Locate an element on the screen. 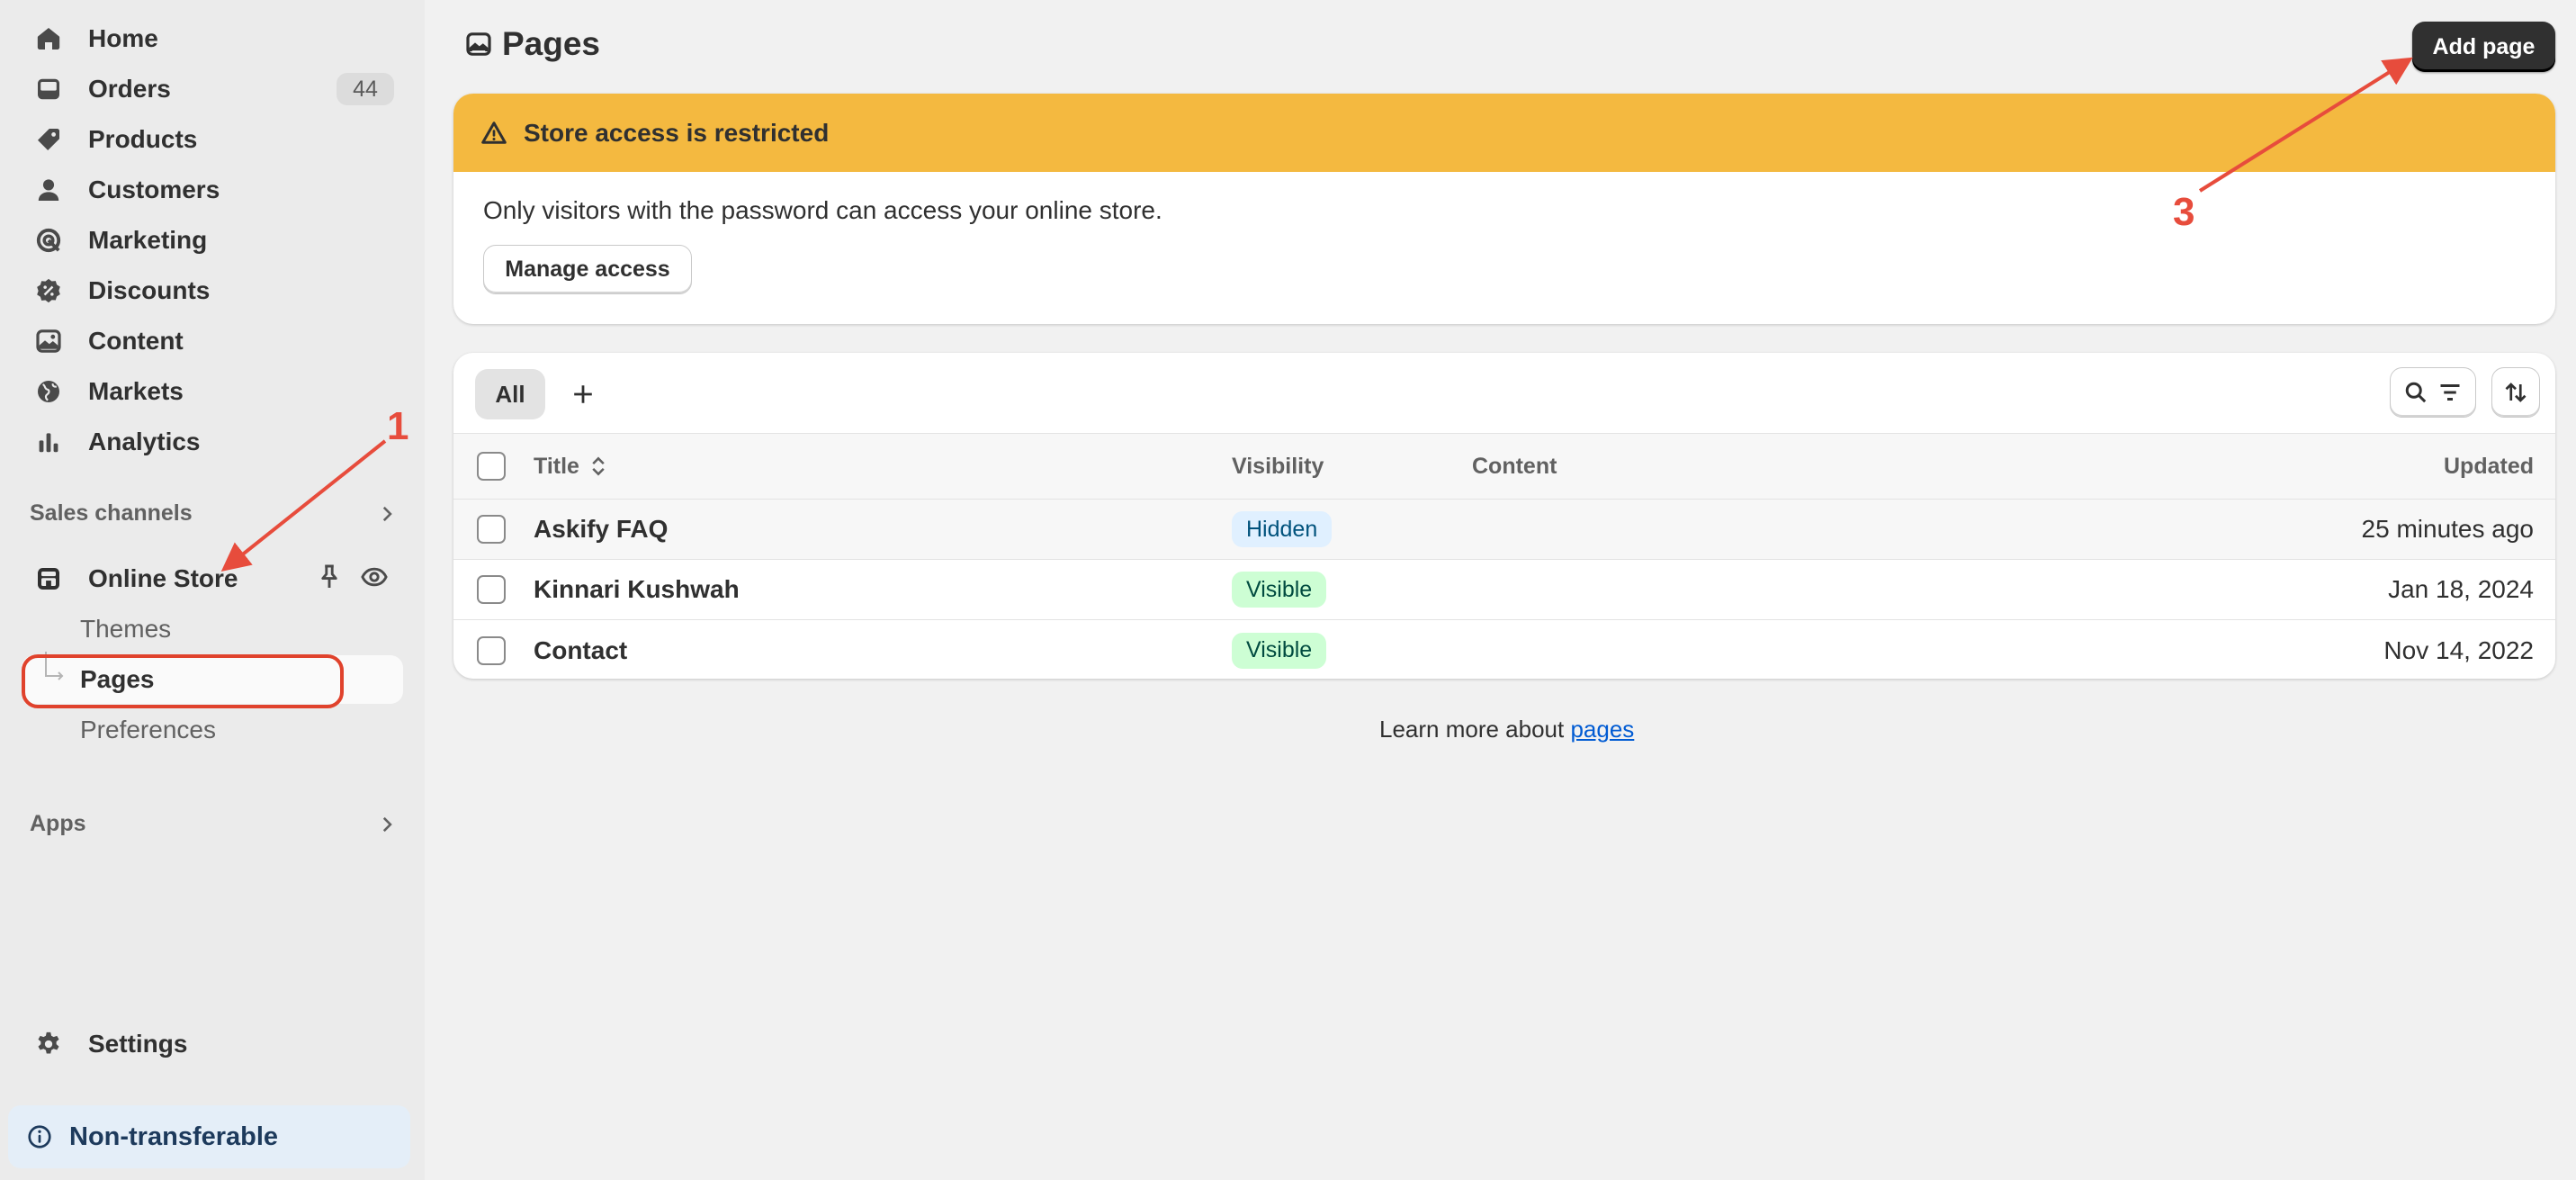 This screenshot has height=1180, width=2576. search-icon is located at coordinates (2416, 392).